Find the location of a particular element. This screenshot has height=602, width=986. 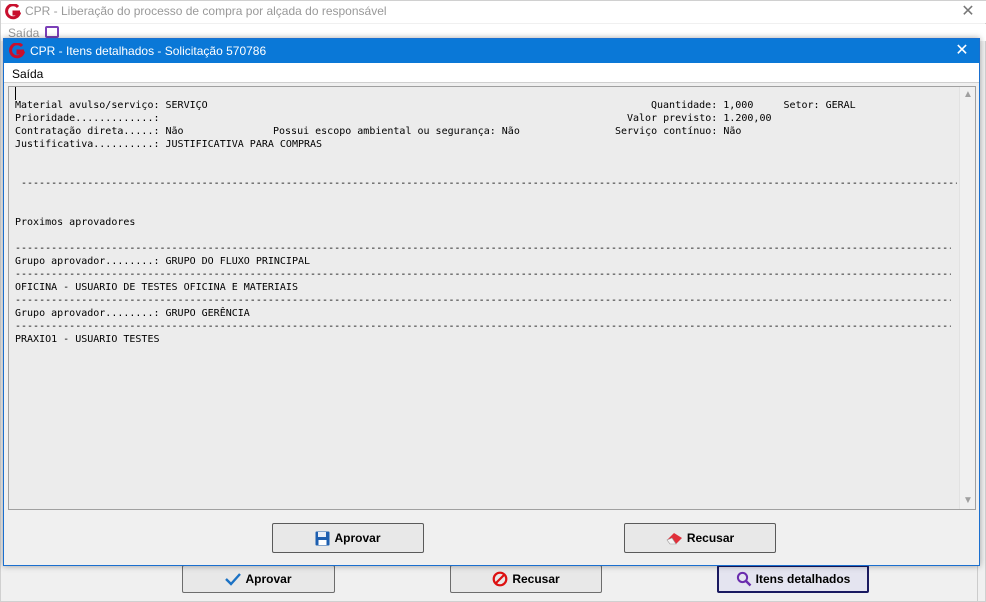

continuous-service-line: Serviço contínuo: Não is located at coordinates (678, 131).